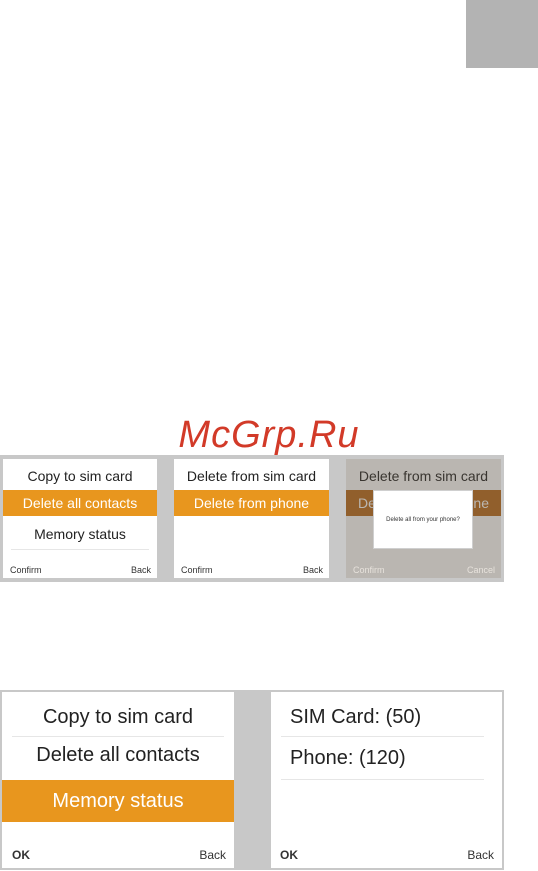 The width and height of the screenshot is (538, 871). I want to click on menu-item-delete-from-sim: Delete from sim card, so click(251, 476).